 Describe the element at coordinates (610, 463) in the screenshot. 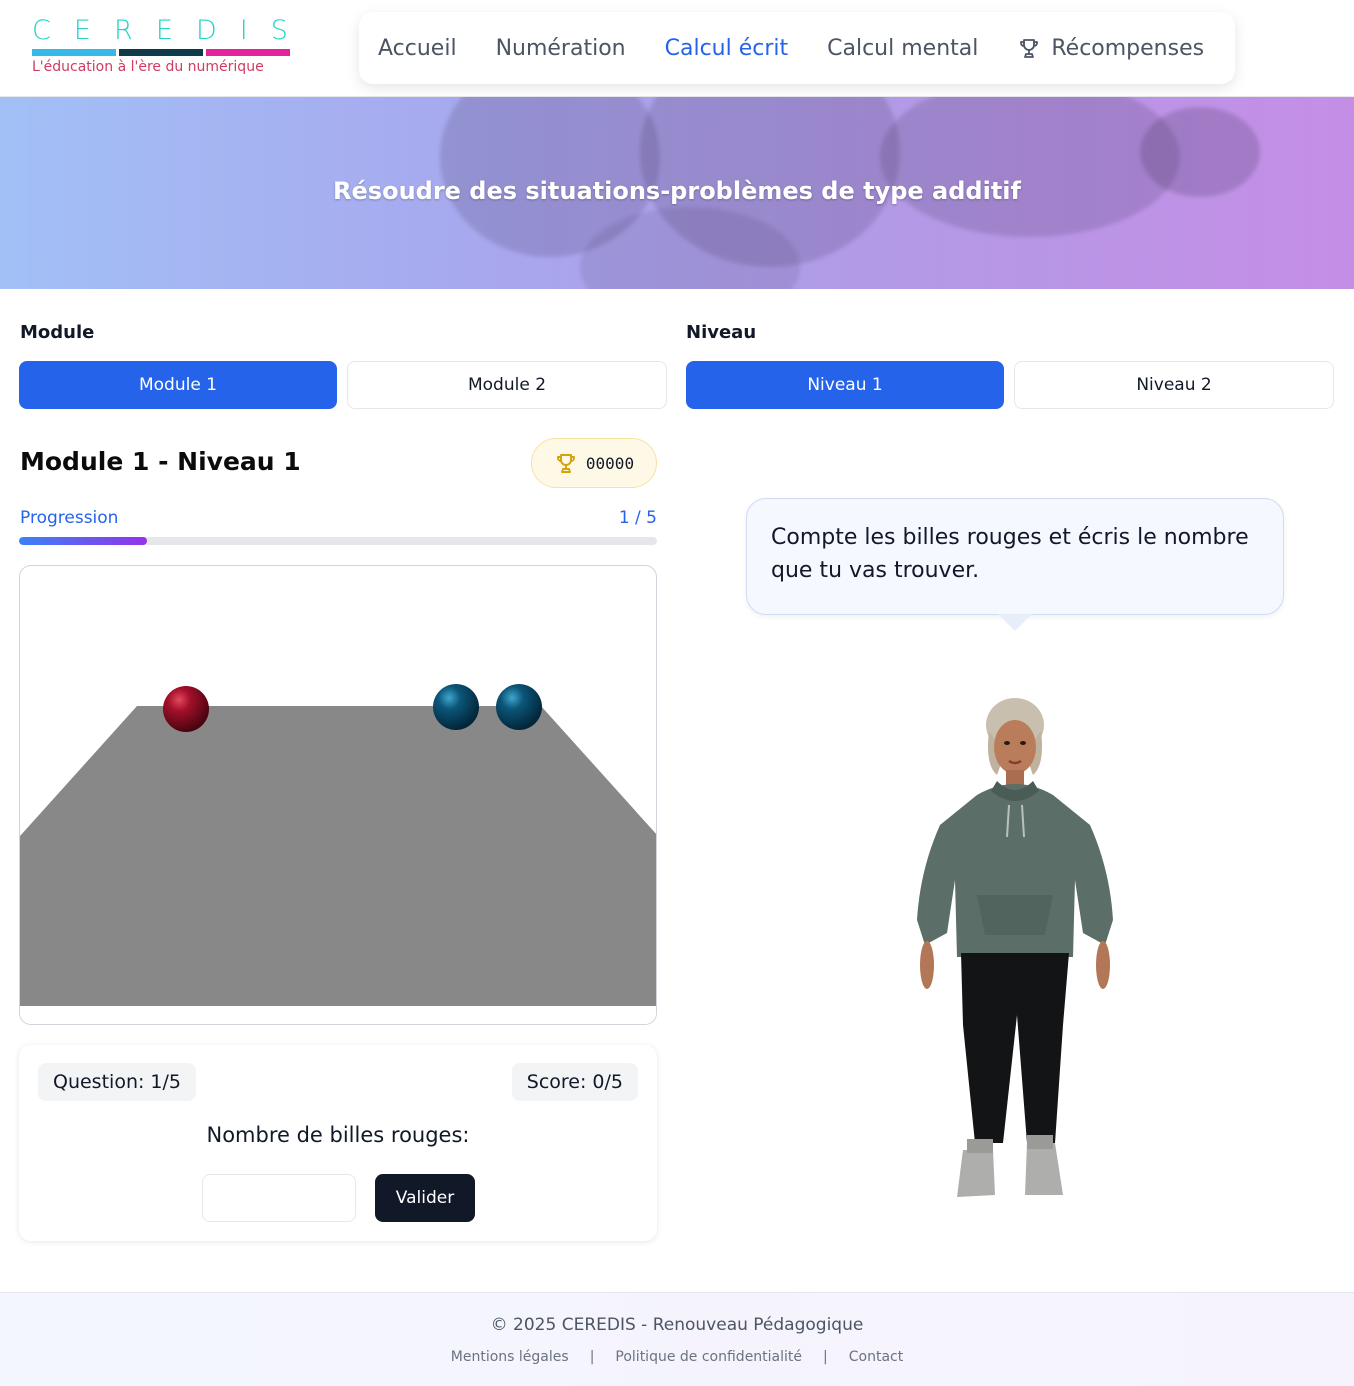

I see `points-value: 00000` at that location.